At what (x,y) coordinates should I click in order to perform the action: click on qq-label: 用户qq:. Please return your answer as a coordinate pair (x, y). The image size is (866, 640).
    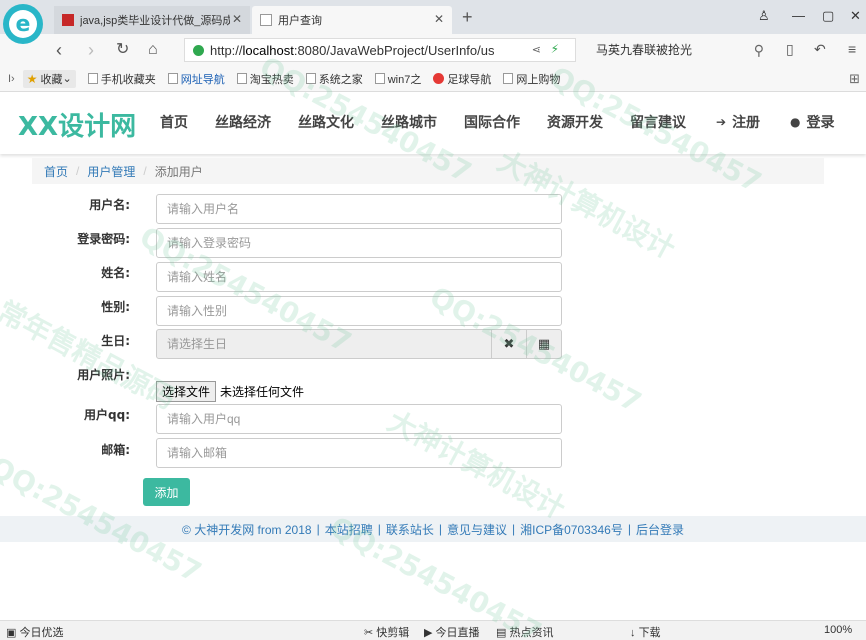
    Looking at the image, I should click on (107, 415).